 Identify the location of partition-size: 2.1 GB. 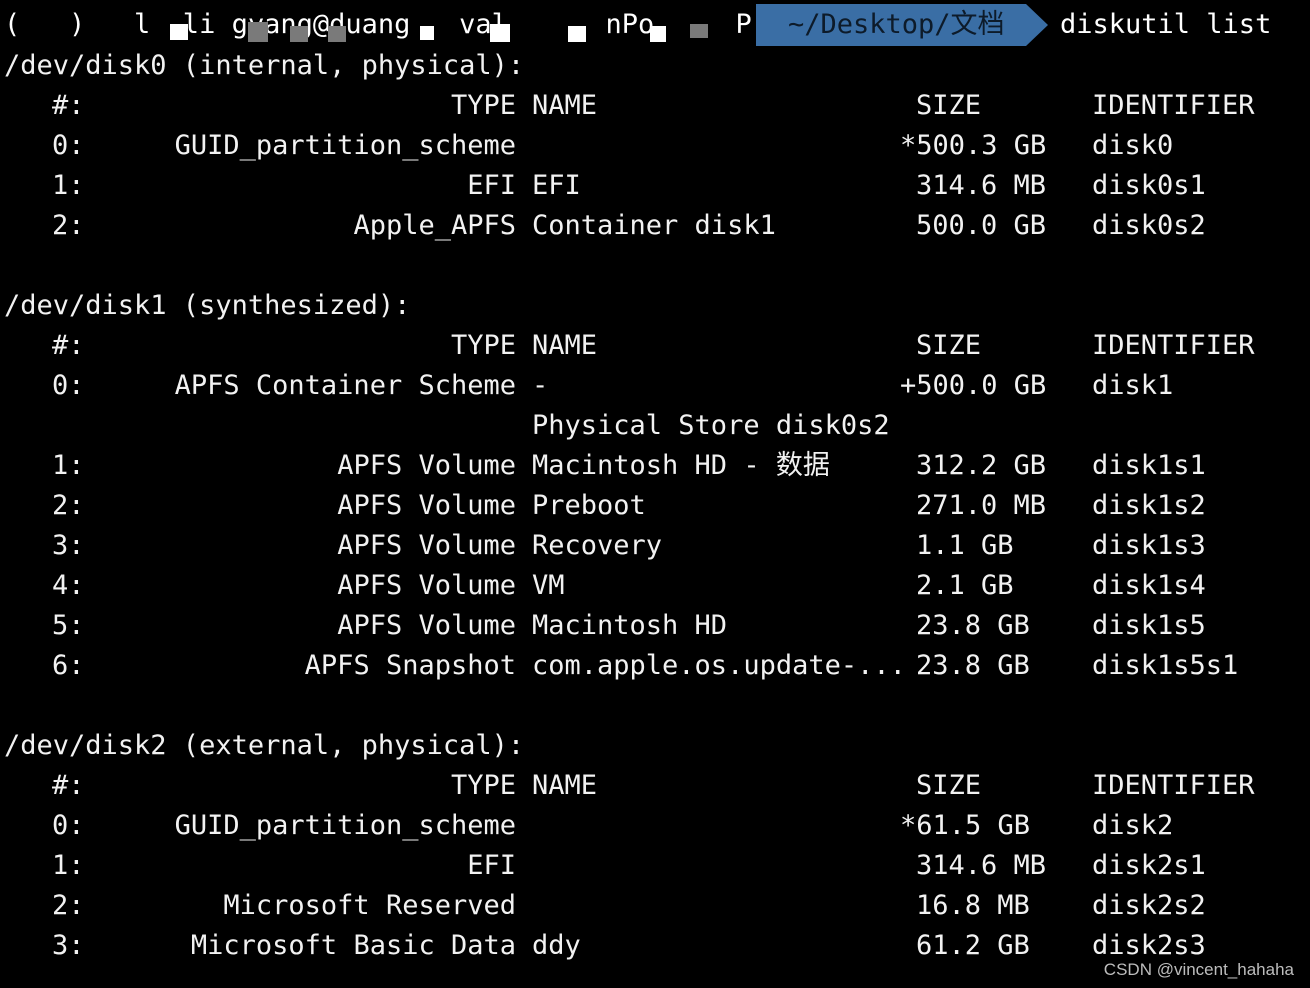
(965, 585).